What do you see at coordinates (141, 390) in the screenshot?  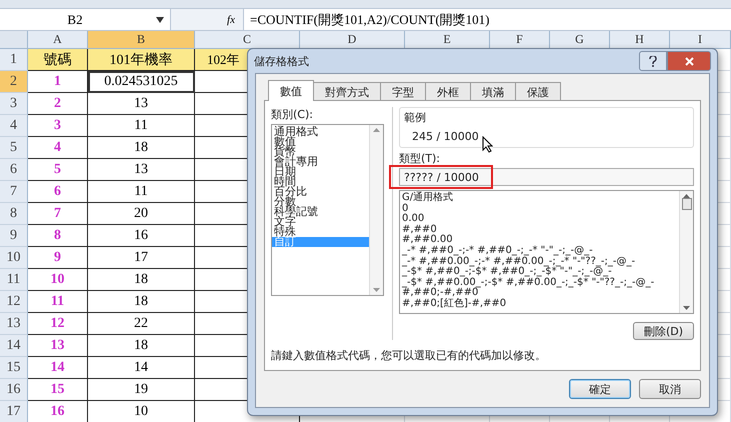 I see `table-cell: 19` at bounding box center [141, 390].